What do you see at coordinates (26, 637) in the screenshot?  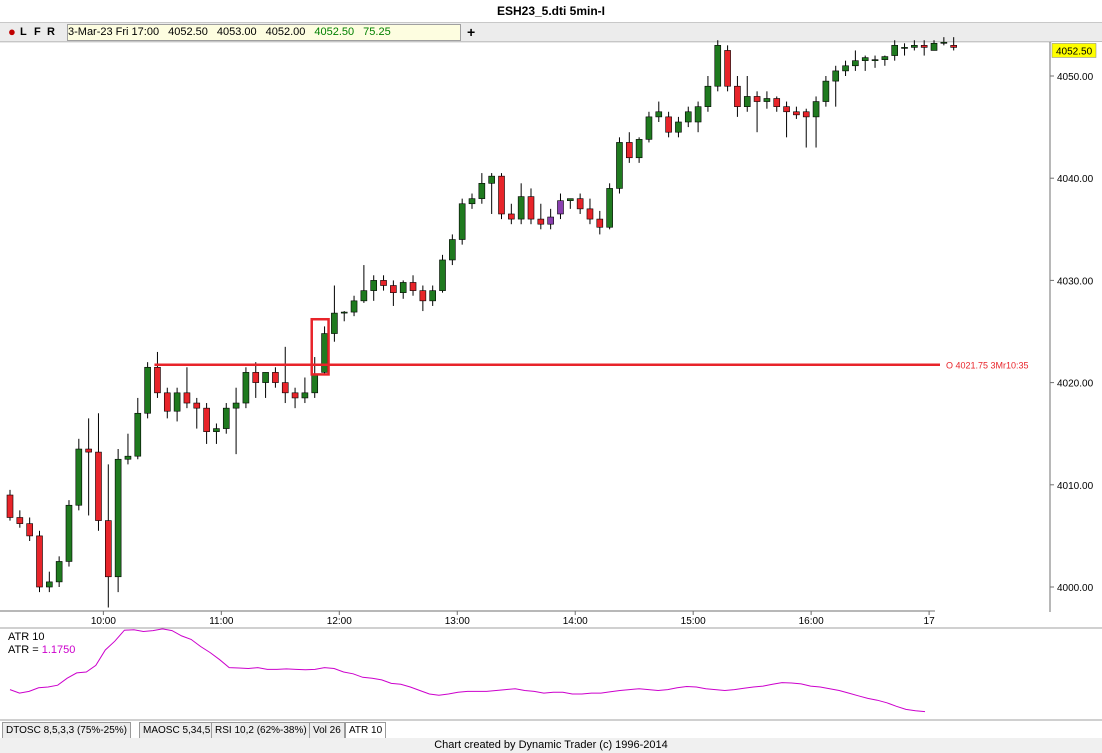 I see `atr-name: ATR 10` at bounding box center [26, 637].